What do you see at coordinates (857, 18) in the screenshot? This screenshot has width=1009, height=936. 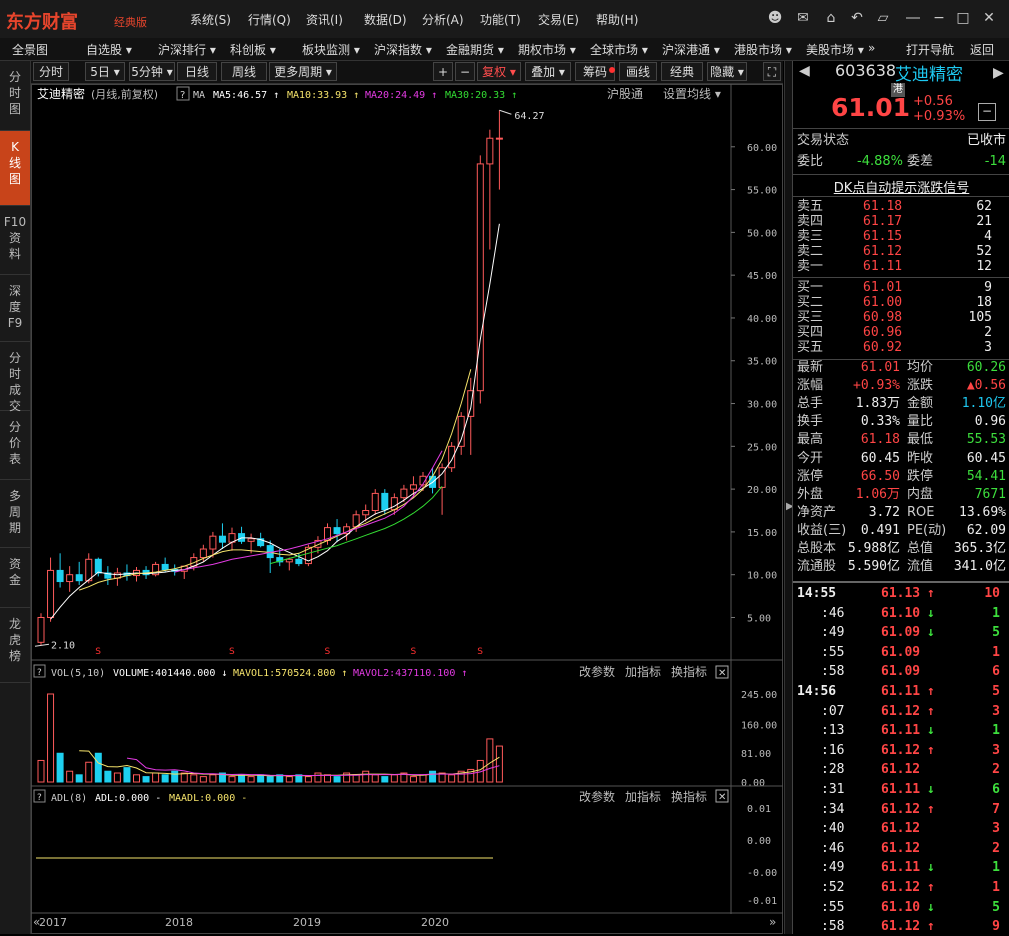 I see `back-icon: ↶` at bounding box center [857, 18].